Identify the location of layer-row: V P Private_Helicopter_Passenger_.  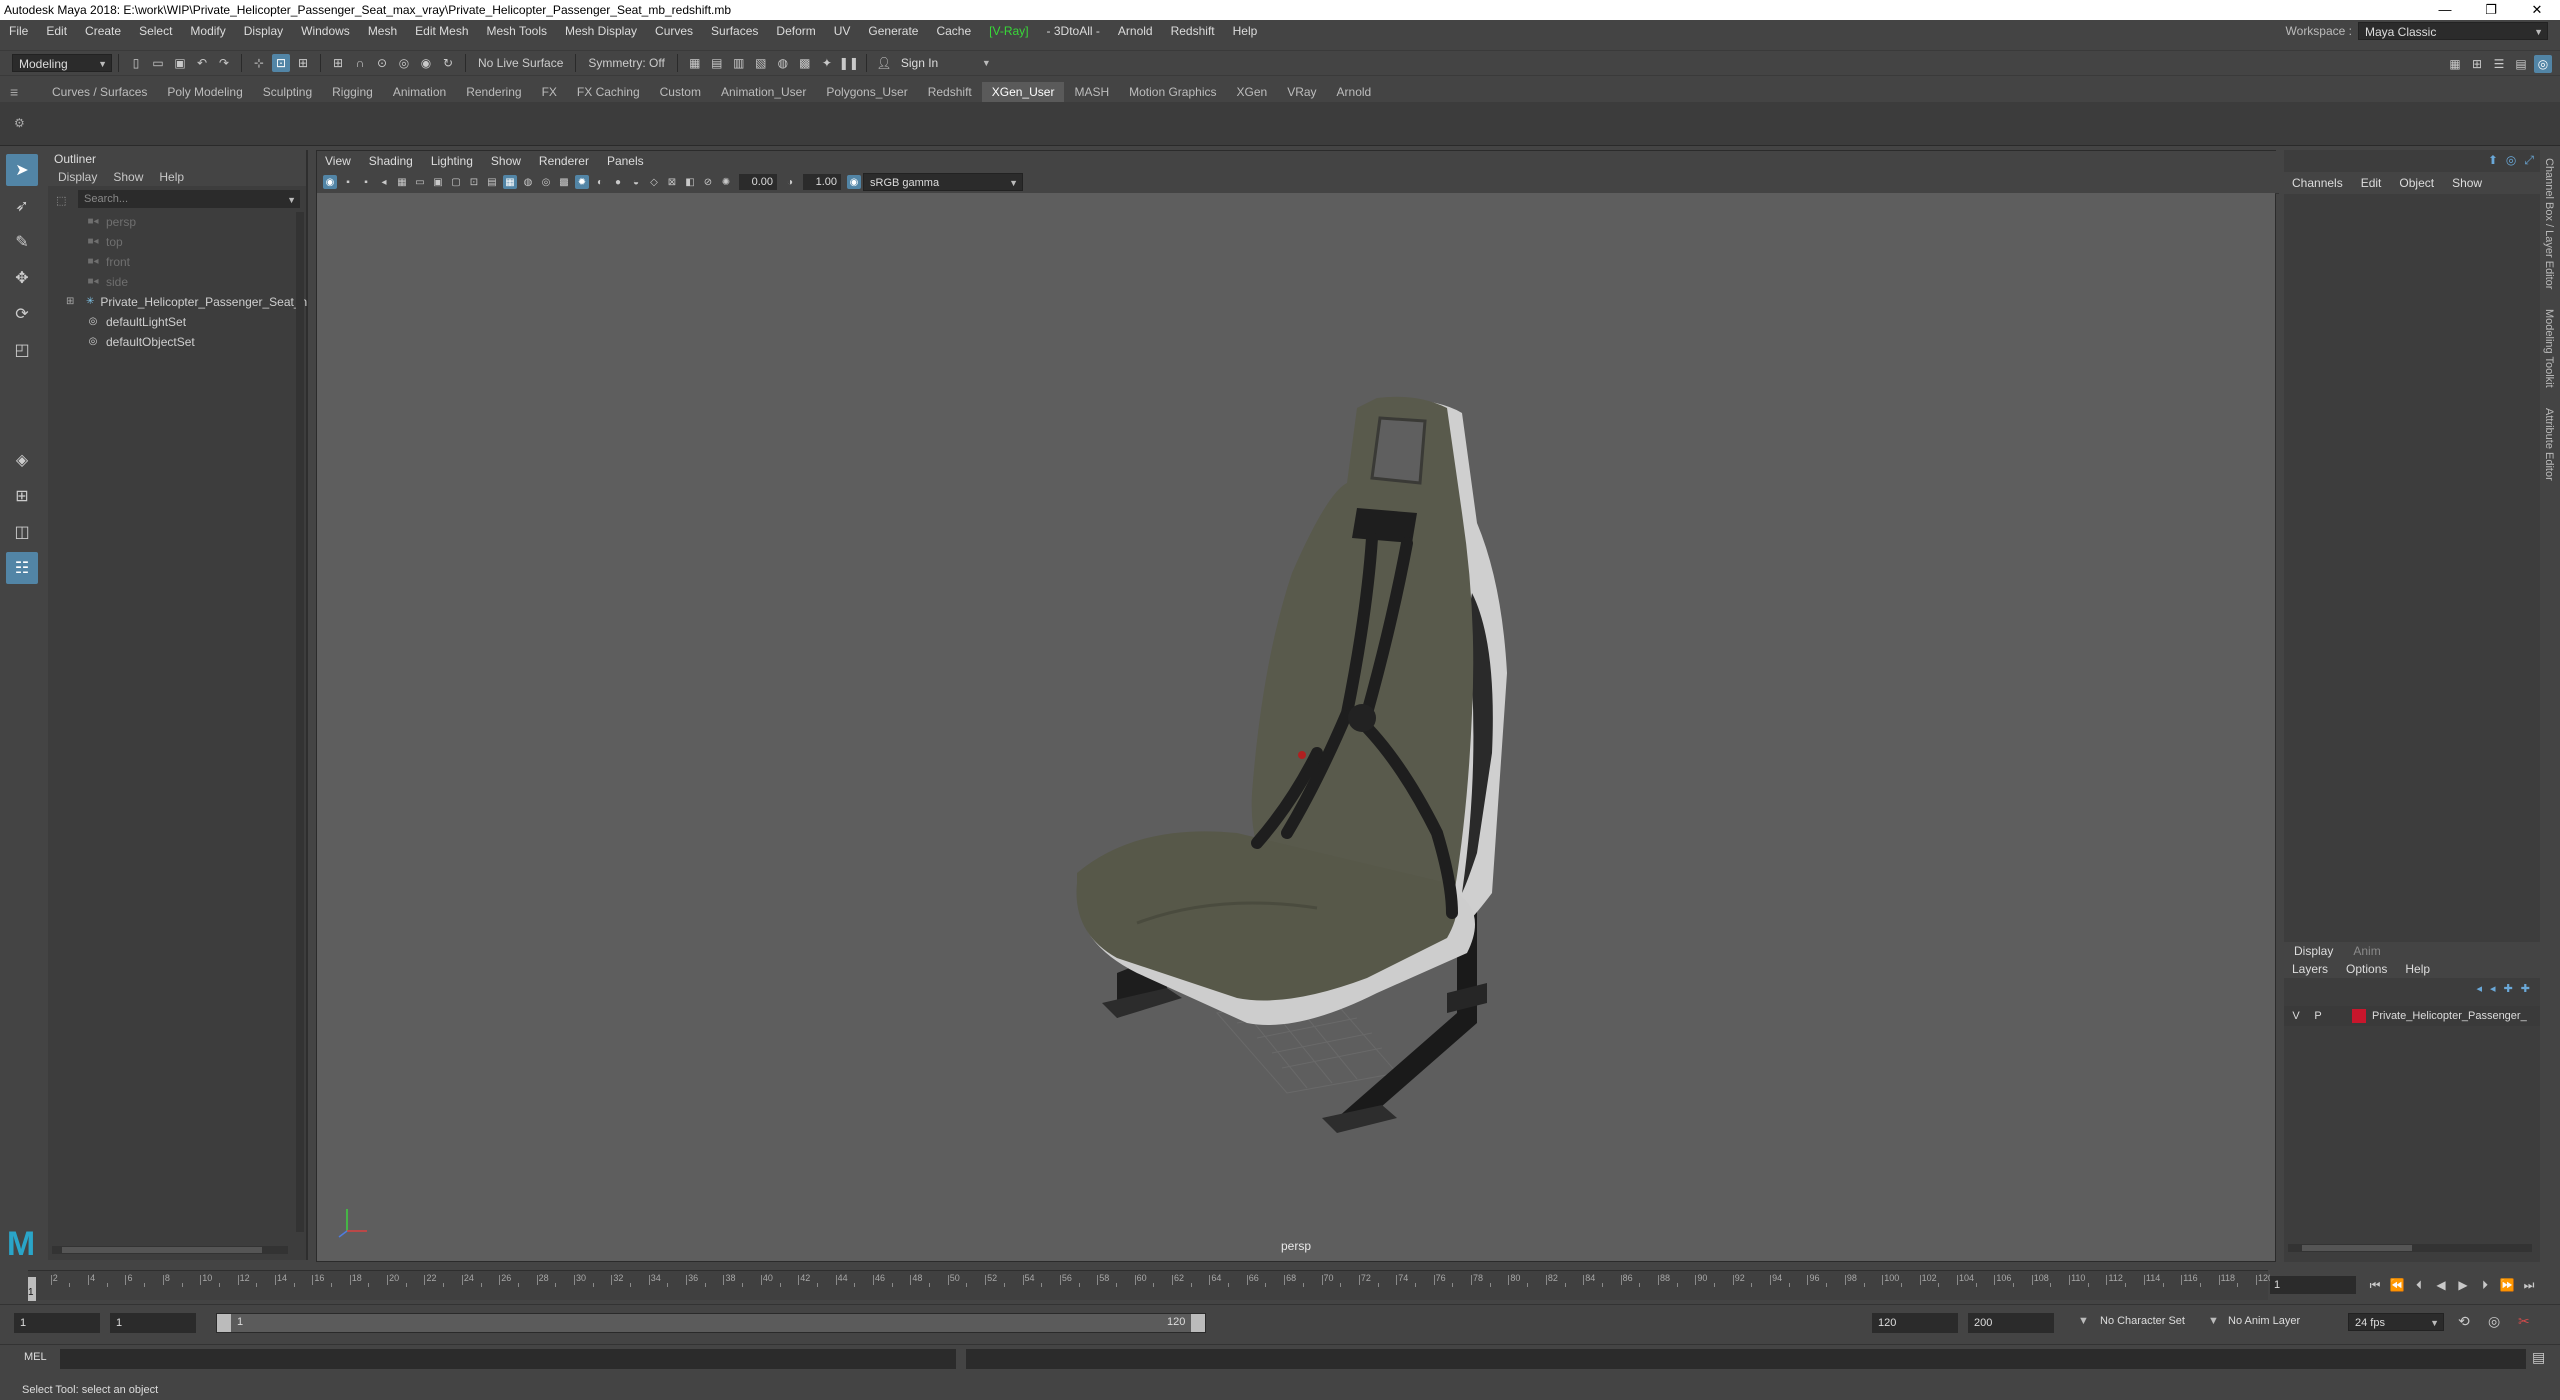
(2412, 1016).